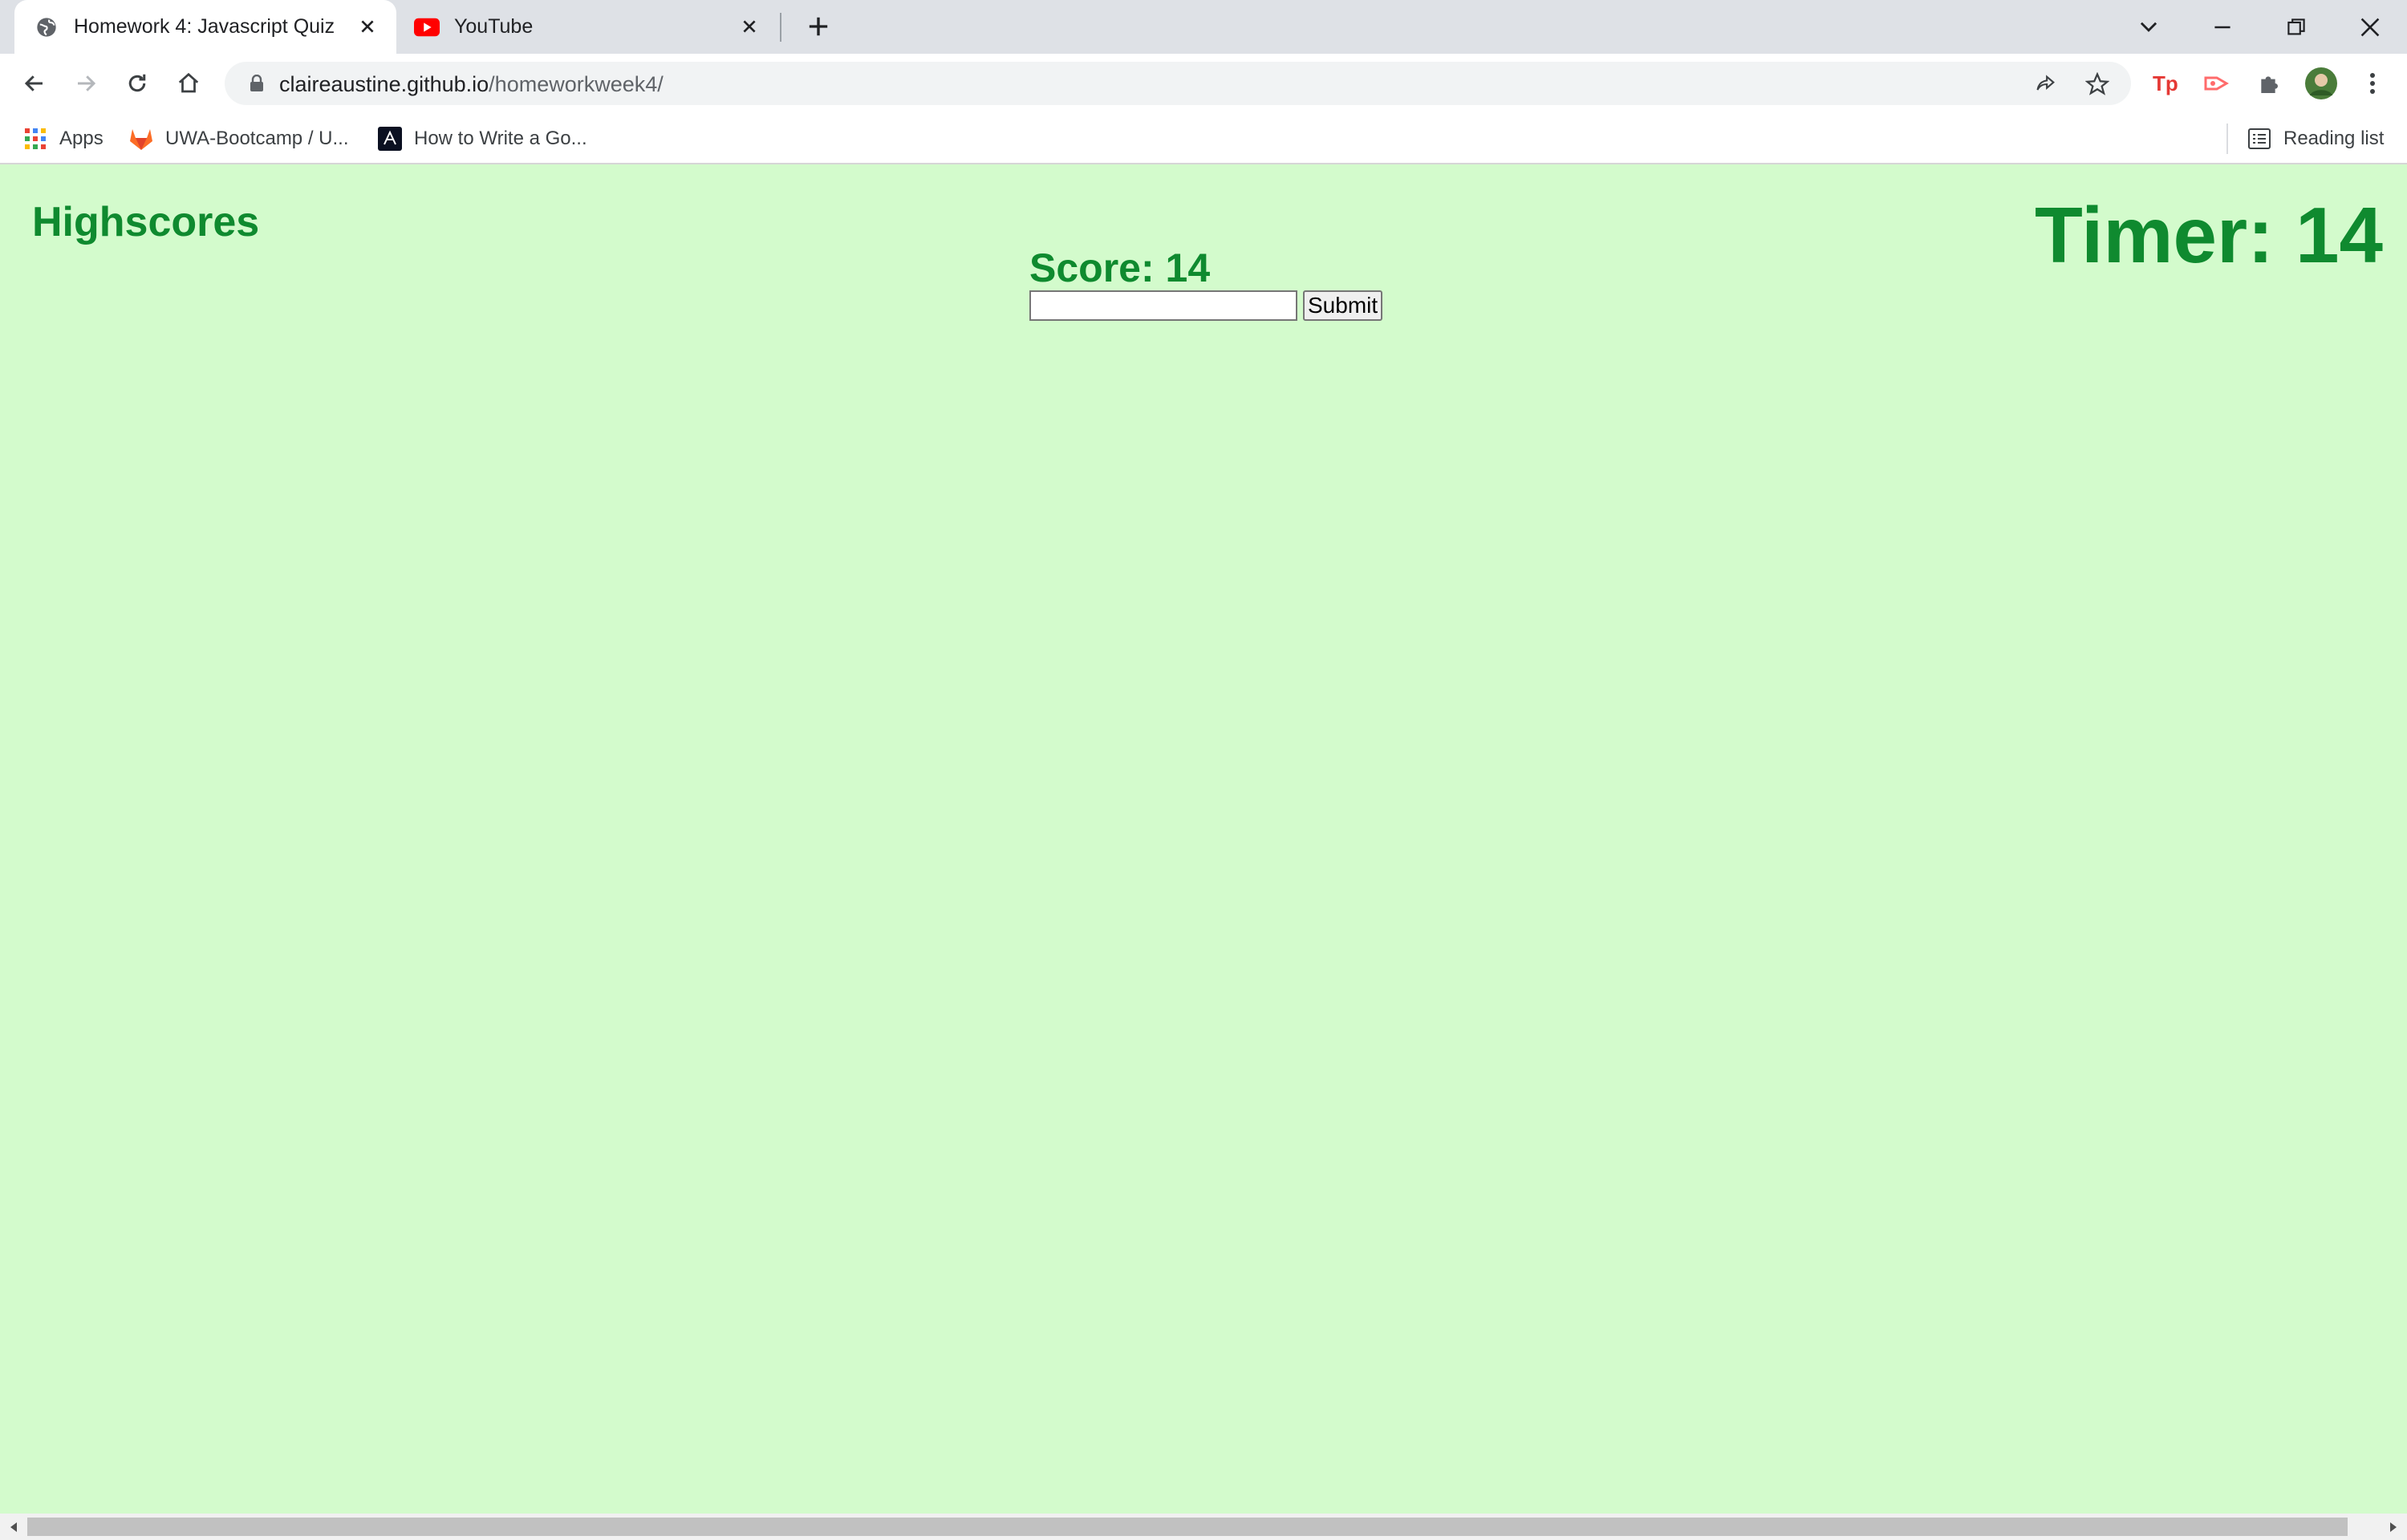  Describe the element at coordinates (256, 83) in the screenshot. I see `lock-icon` at that location.